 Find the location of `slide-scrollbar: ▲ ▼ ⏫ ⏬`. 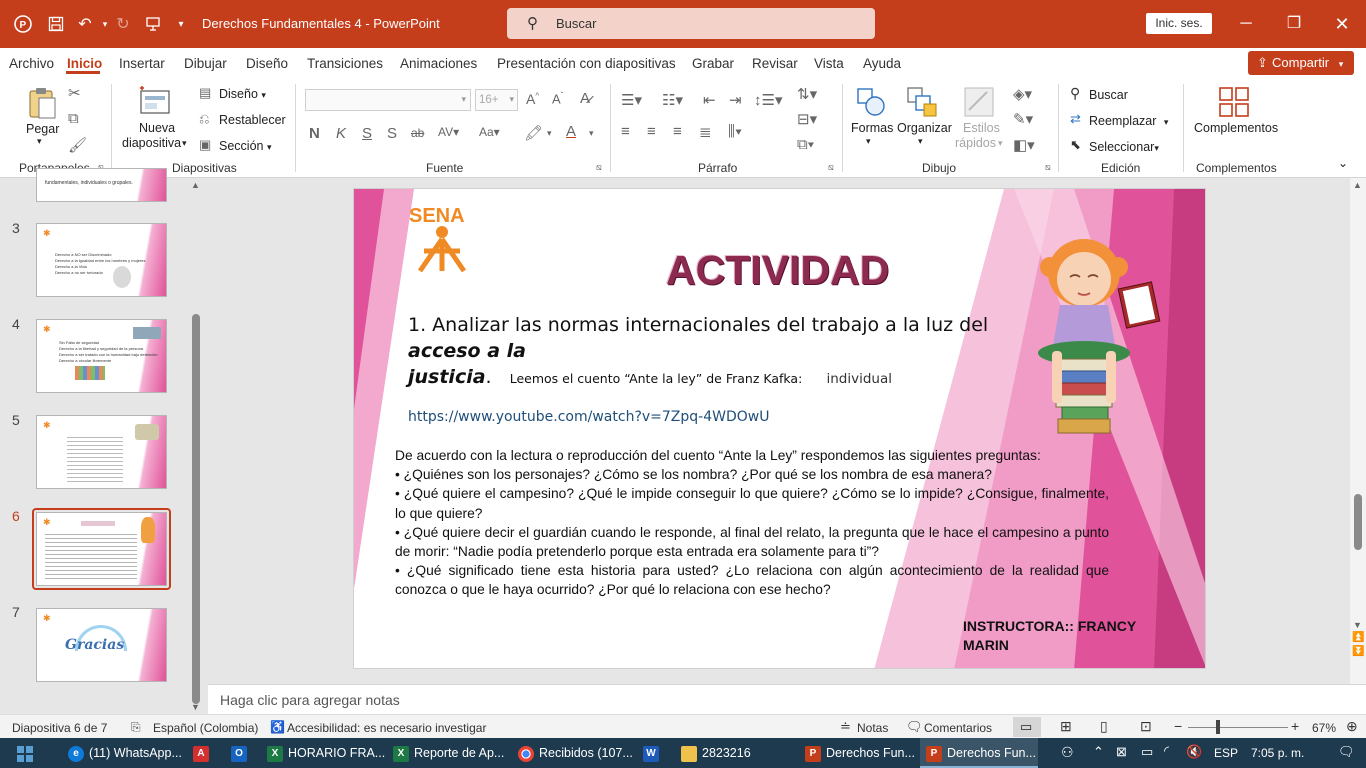

slide-scrollbar: ▲ ▼ ⏫ ⏬ is located at coordinates (1358, 431).